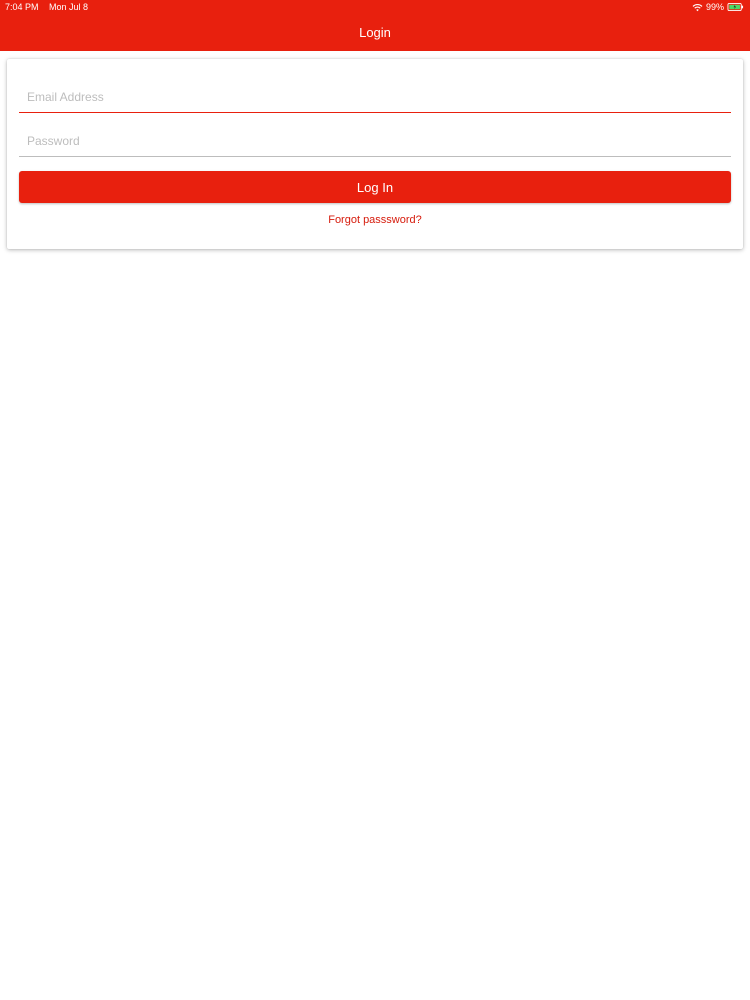  I want to click on page-title: Login, so click(375, 32).